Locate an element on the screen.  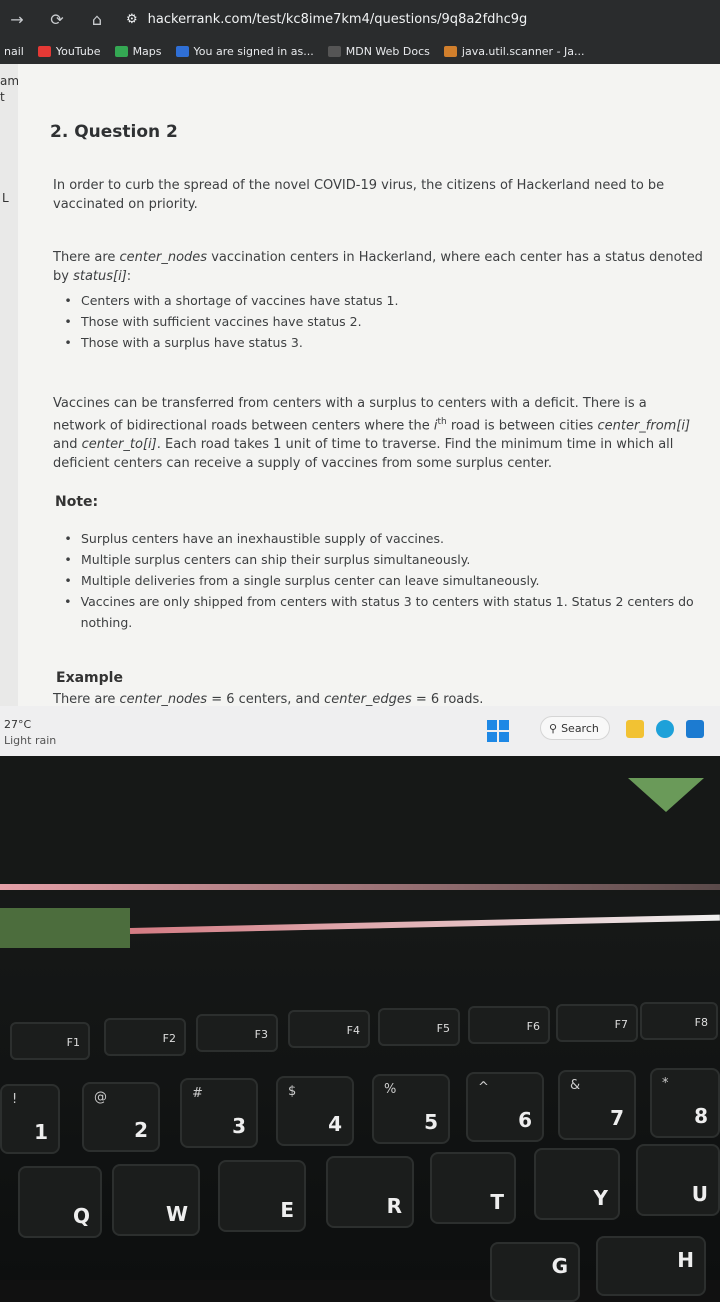
key-1: ! 1 is located at coordinates (30, 1119).